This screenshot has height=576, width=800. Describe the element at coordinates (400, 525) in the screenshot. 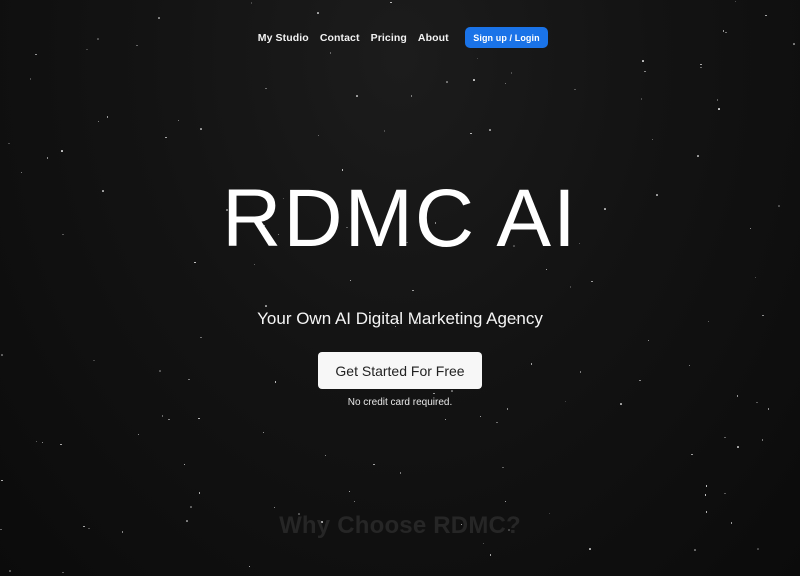

I see `why-choose-heading: Why Choose RDMC?` at that location.